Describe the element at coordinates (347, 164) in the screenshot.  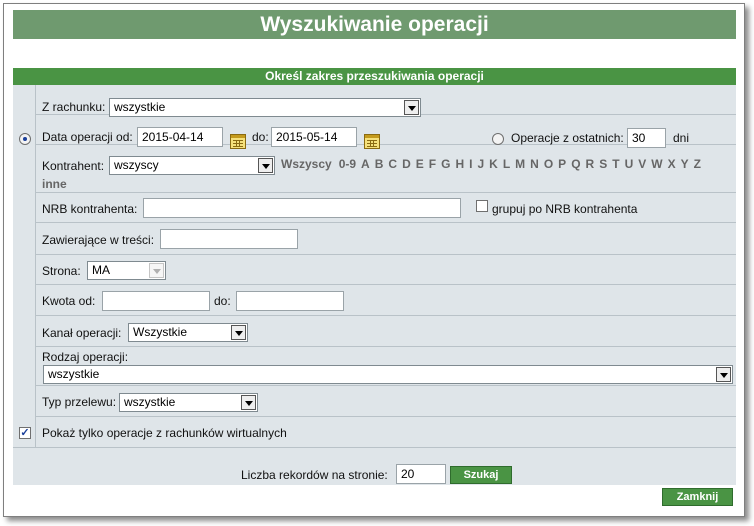
I see `letter-link: 0-9` at that location.